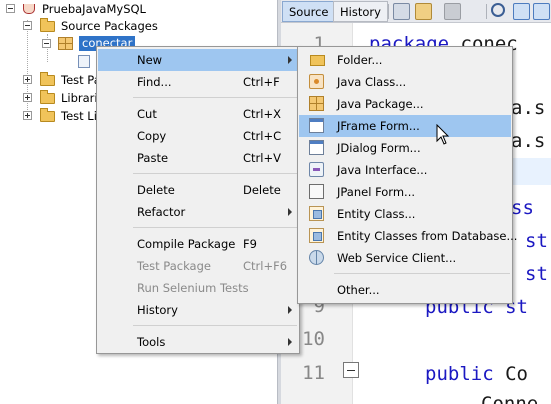 The image size is (551, 404). I want to click on code-line: Conne, so click(510, 398).